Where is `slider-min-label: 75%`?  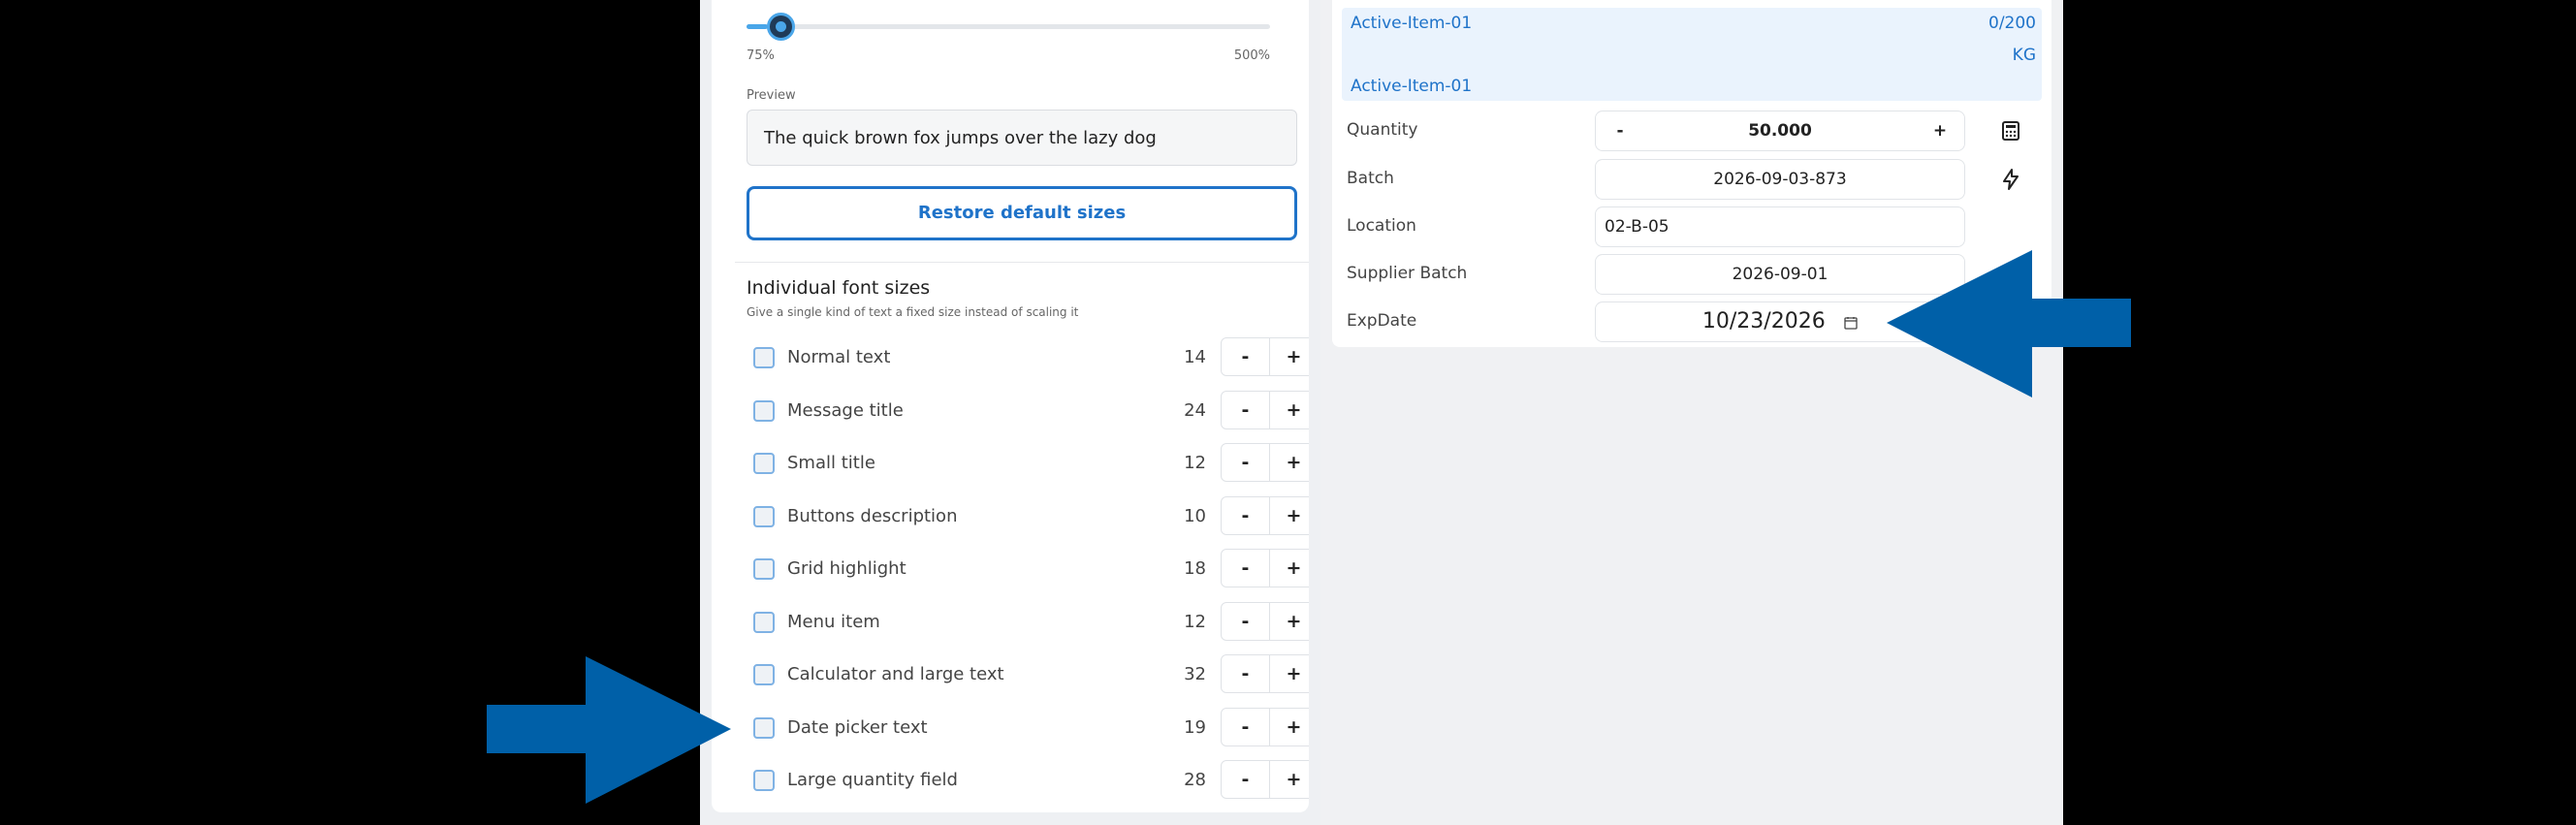
slider-min-label: 75% is located at coordinates (761, 55).